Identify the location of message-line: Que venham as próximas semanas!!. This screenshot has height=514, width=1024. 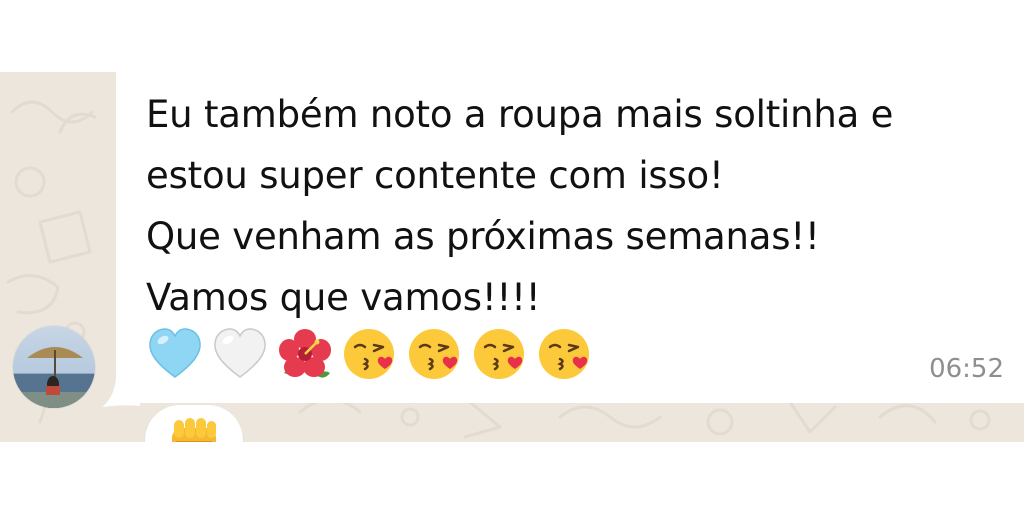
(483, 236).